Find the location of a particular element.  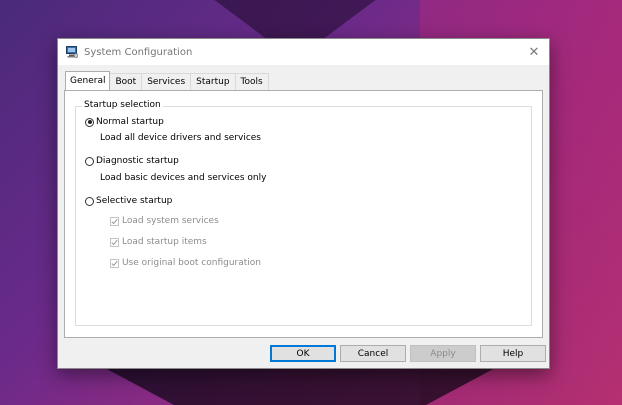

tab-strip: General Boot Services Startup Tools is located at coordinates (167, 80).